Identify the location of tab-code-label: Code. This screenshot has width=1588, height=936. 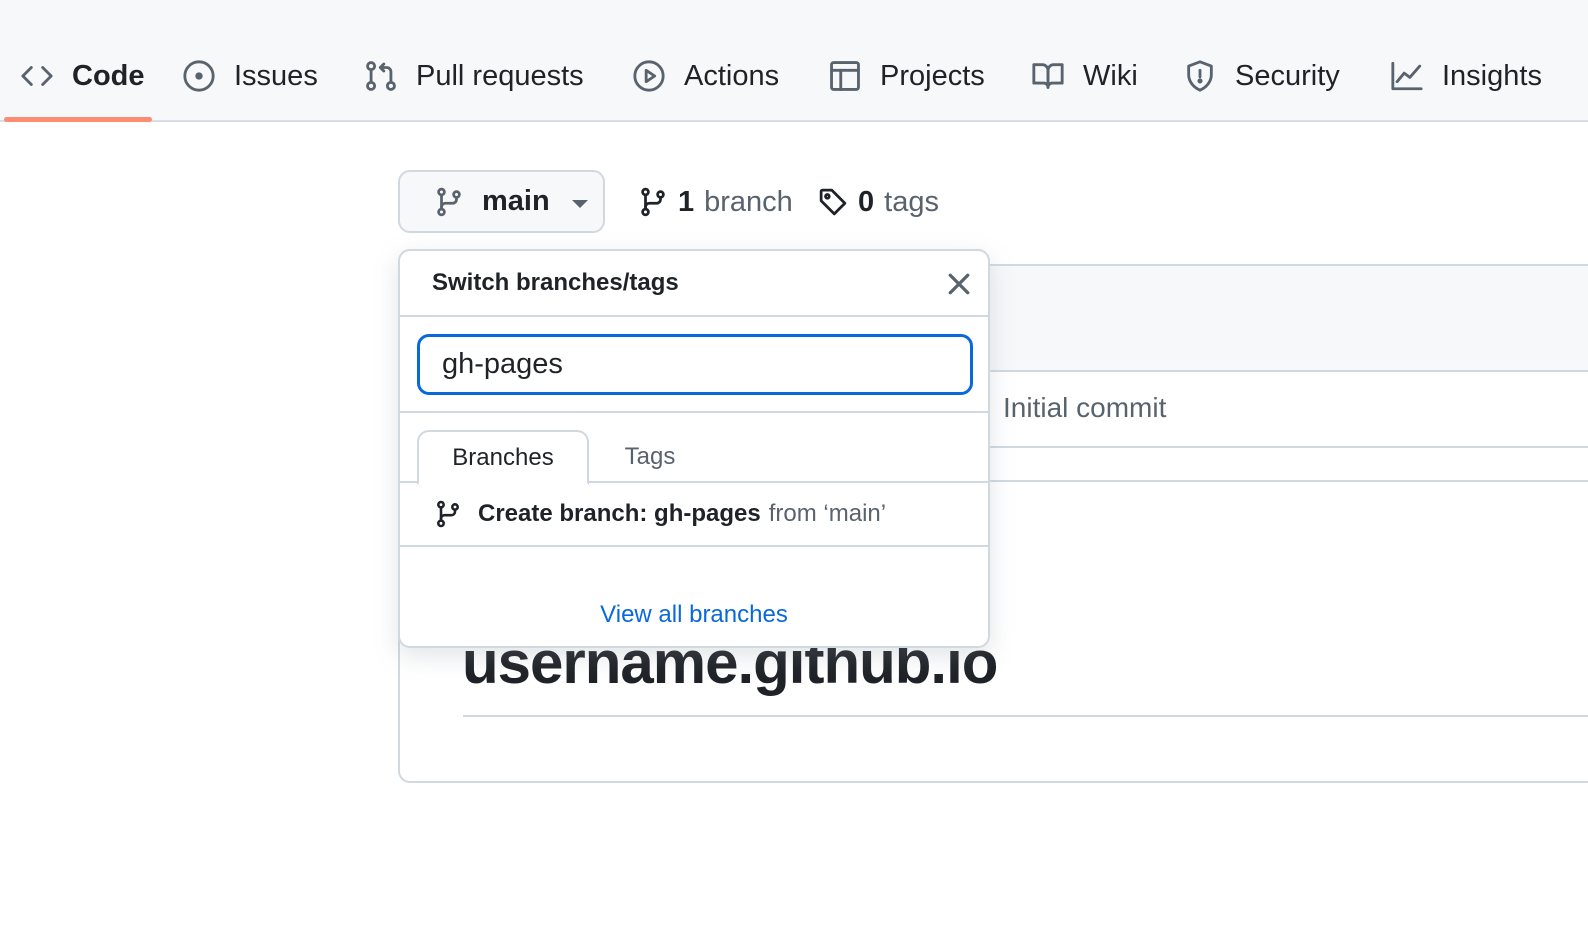
(108, 75).